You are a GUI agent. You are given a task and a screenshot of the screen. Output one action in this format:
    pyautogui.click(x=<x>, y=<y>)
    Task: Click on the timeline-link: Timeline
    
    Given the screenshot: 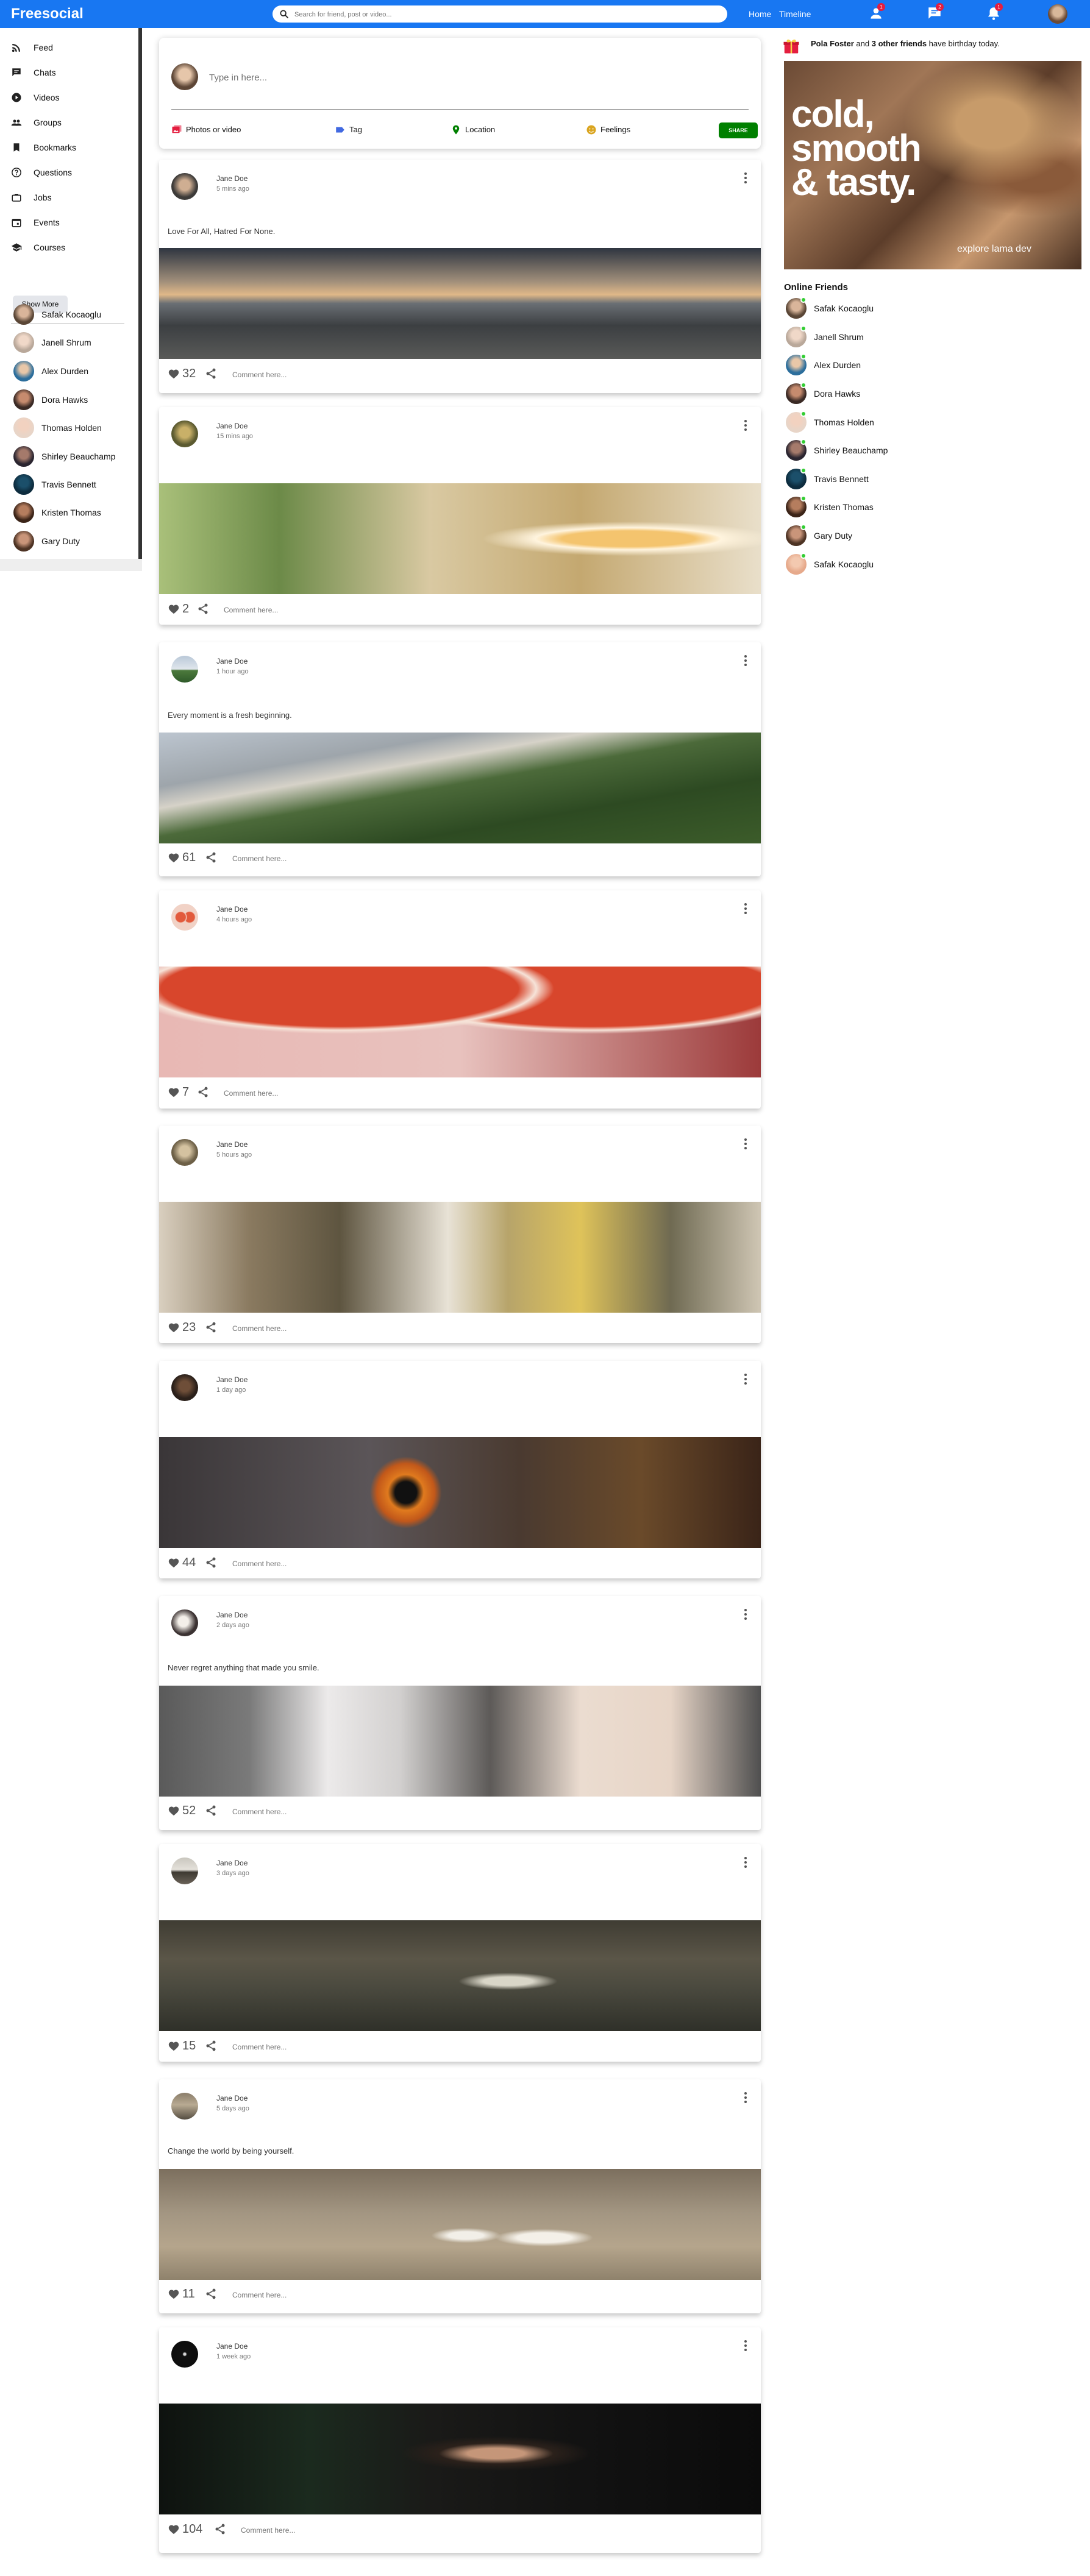 What is the action you would take?
    pyautogui.click(x=795, y=14)
    